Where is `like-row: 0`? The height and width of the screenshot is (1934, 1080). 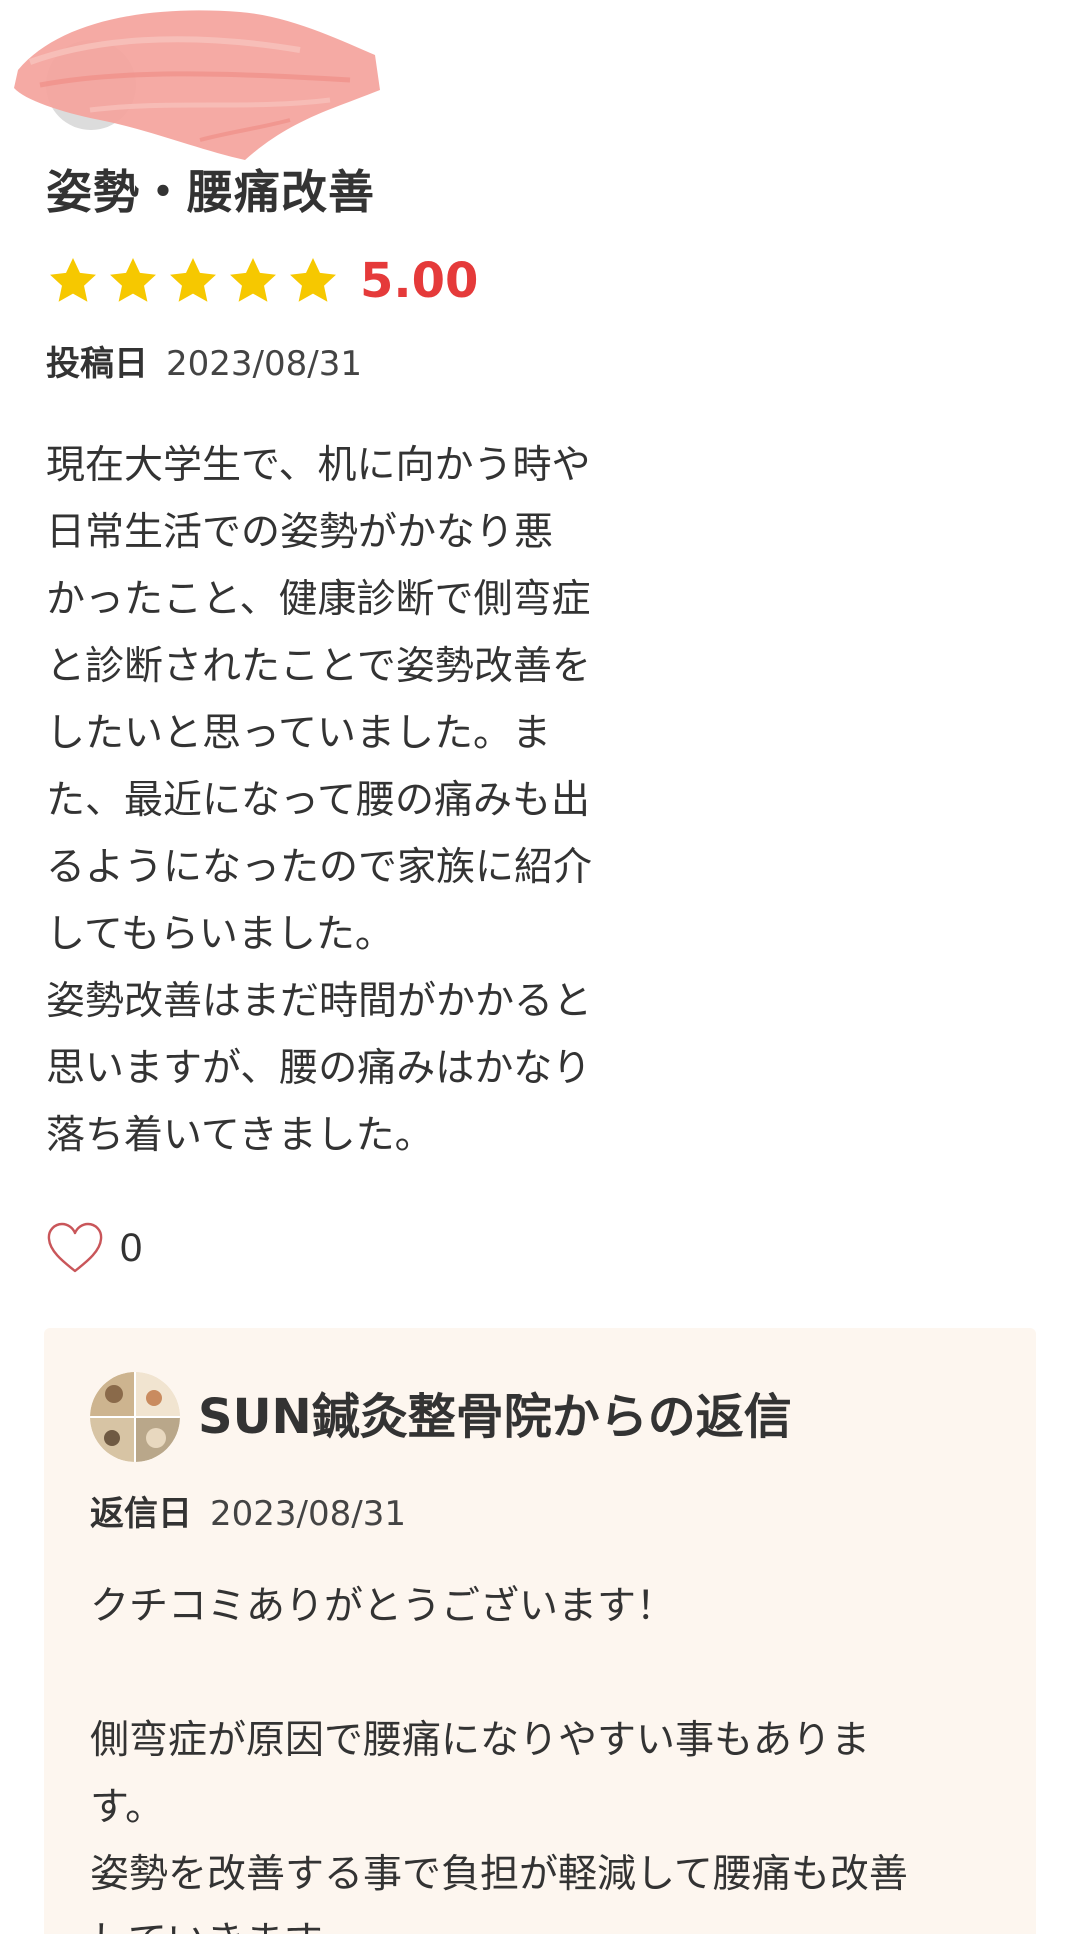 like-row: 0 is located at coordinates (94, 1248).